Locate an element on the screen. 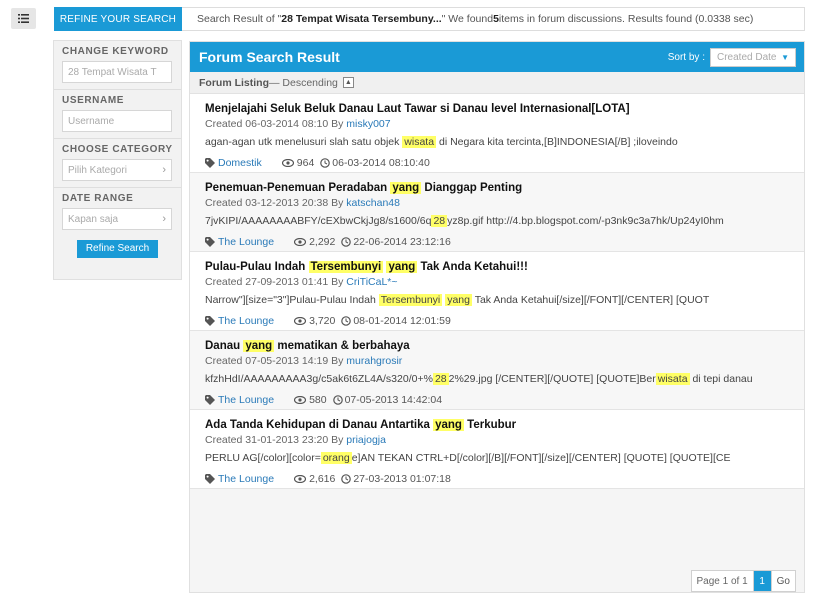  refine-search-button: Refine Search is located at coordinates (117, 249).